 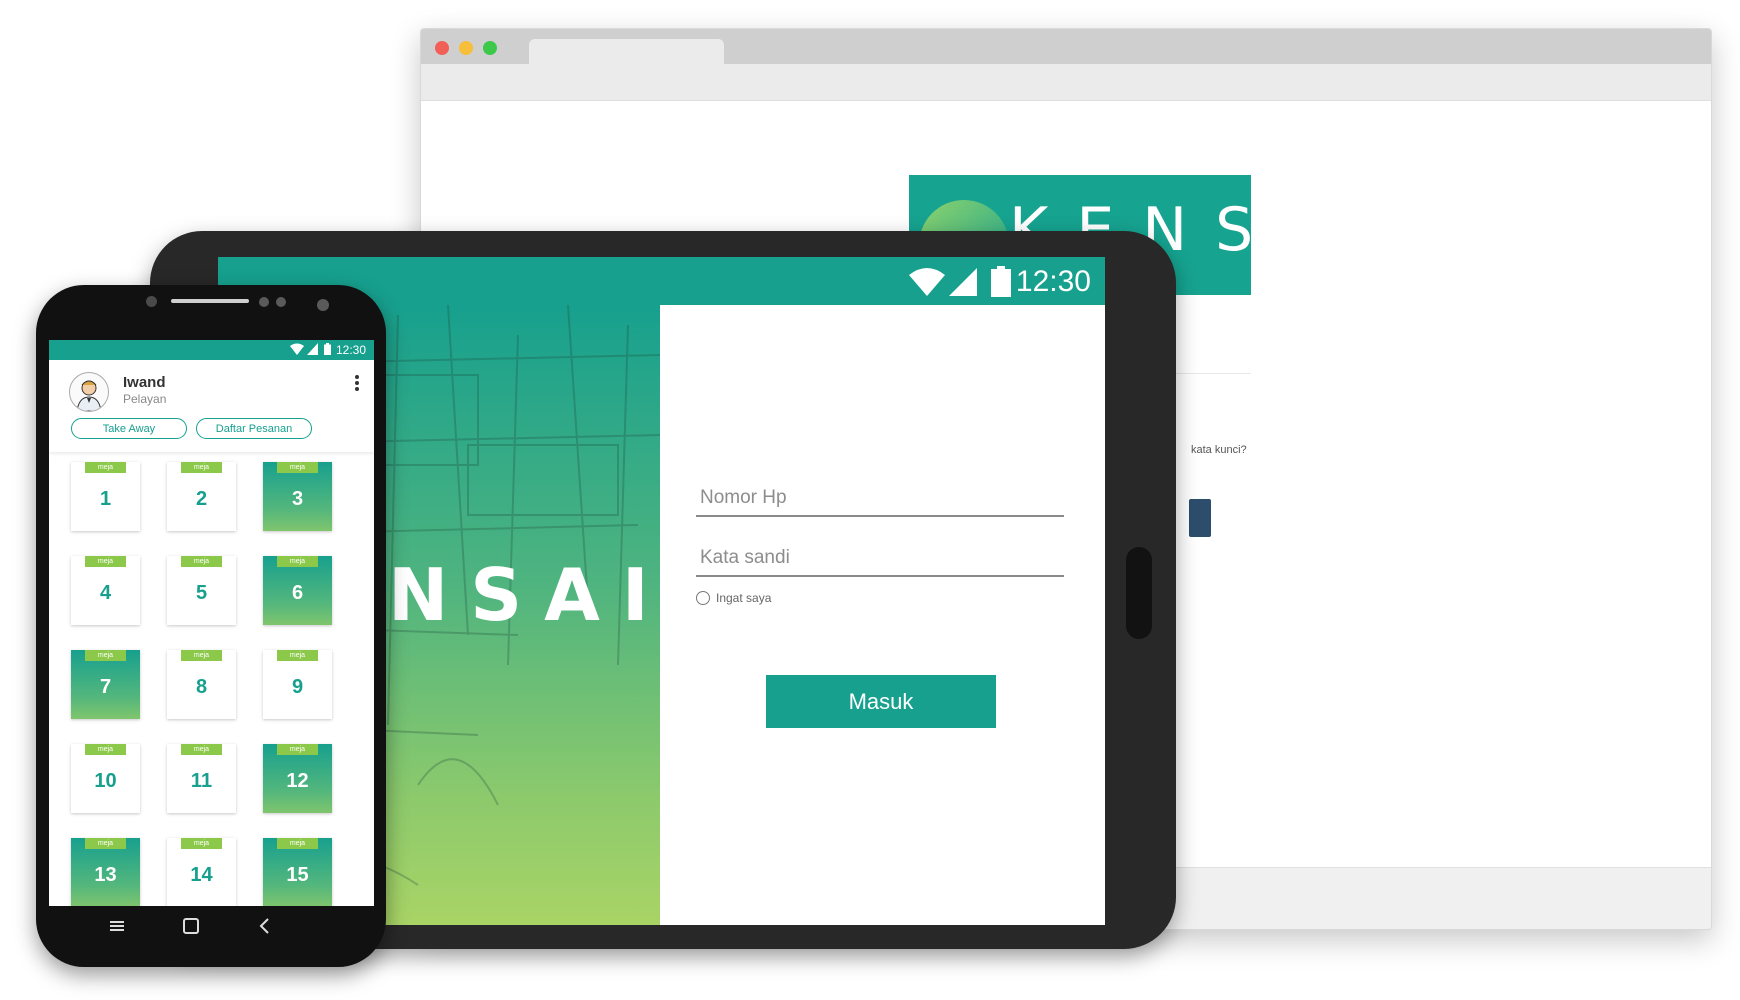 What do you see at coordinates (1066, 48) in the screenshot?
I see `browser-titlebar` at bounding box center [1066, 48].